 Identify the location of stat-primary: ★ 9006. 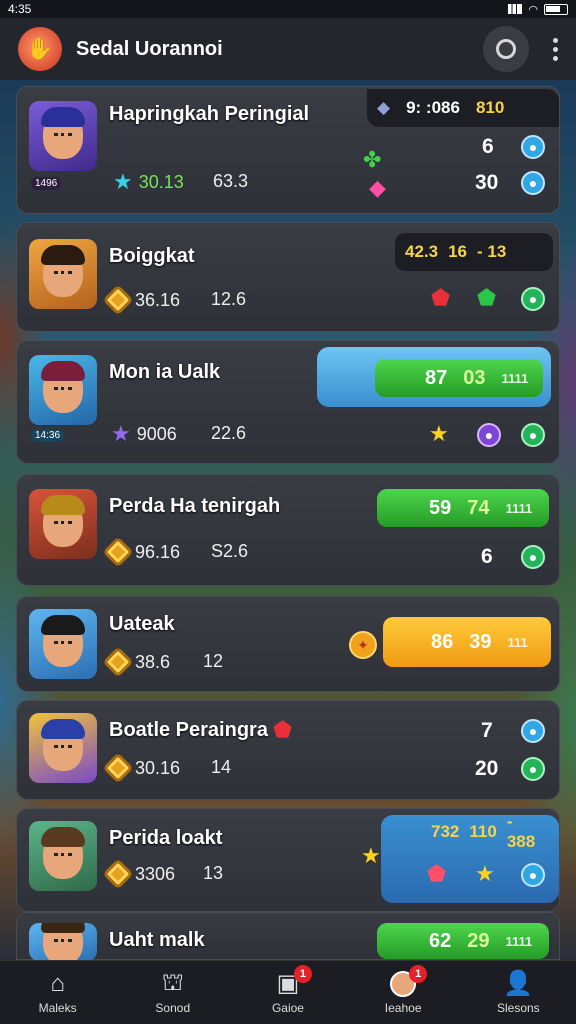
(144, 433).